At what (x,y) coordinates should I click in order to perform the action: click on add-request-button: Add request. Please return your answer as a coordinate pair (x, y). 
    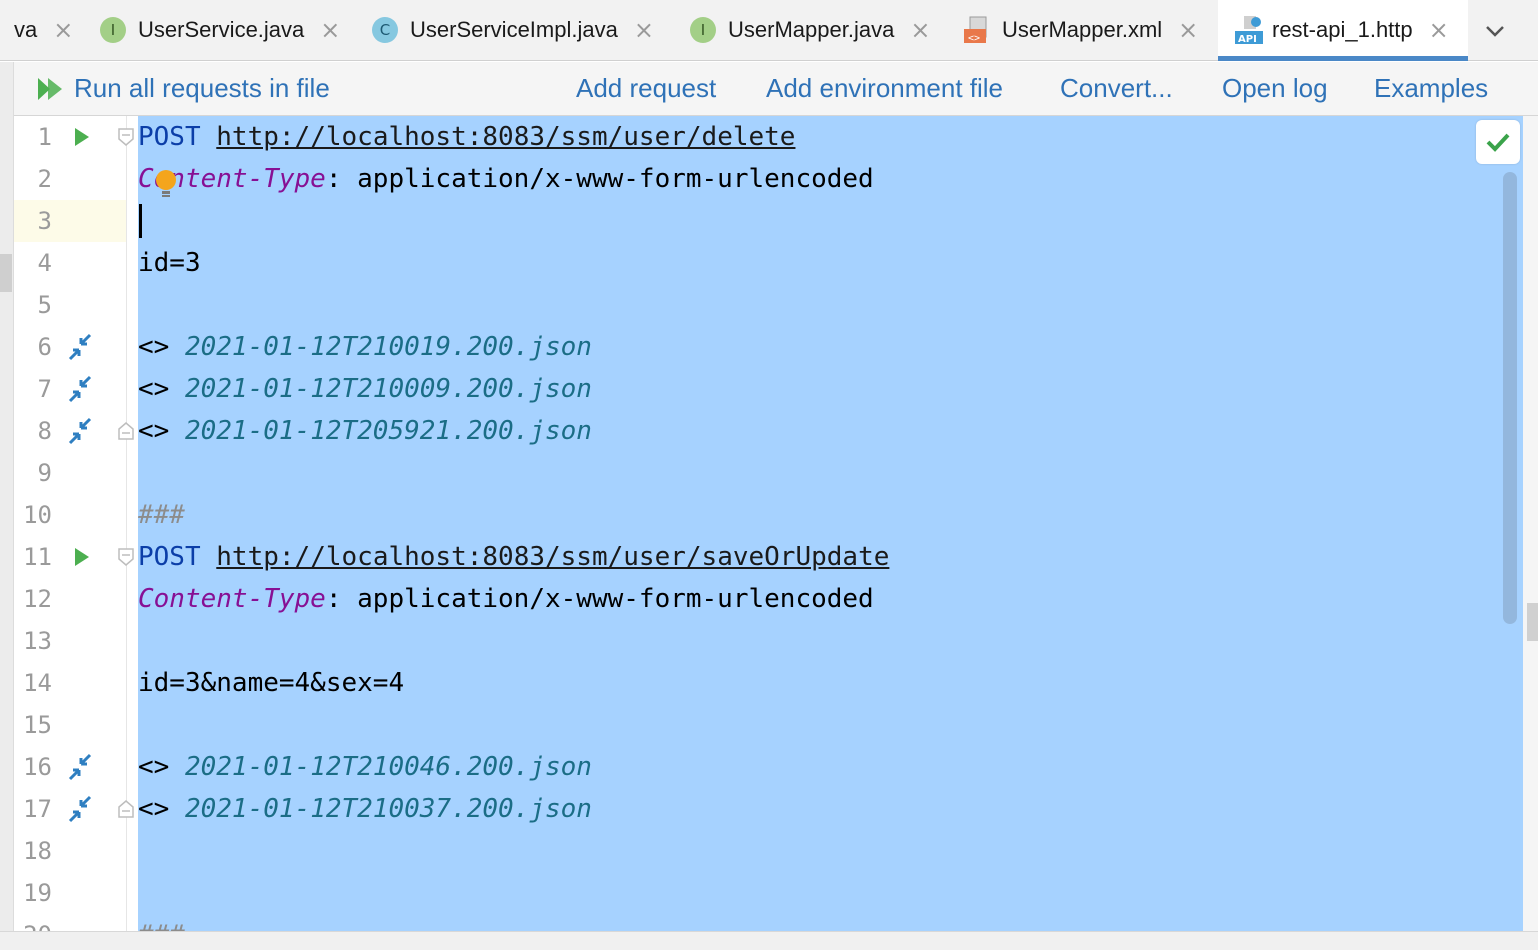
    Looking at the image, I should click on (646, 88).